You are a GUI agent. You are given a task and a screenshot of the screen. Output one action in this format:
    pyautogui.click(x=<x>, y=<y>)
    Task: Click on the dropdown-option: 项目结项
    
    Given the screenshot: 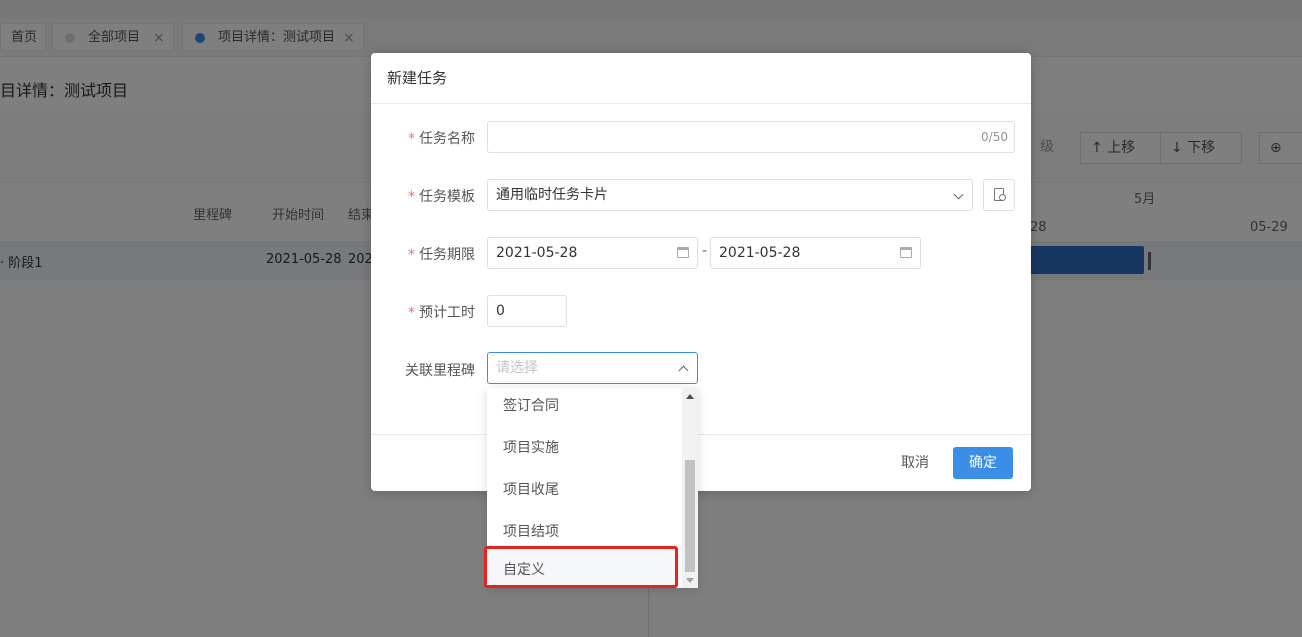 What is the action you would take?
    pyautogui.click(x=531, y=531)
    